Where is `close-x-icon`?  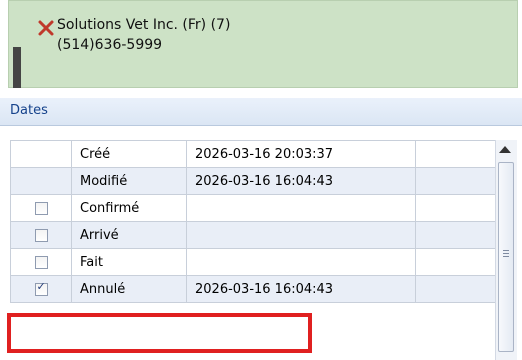
close-x-icon is located at coordinates (46, 28).